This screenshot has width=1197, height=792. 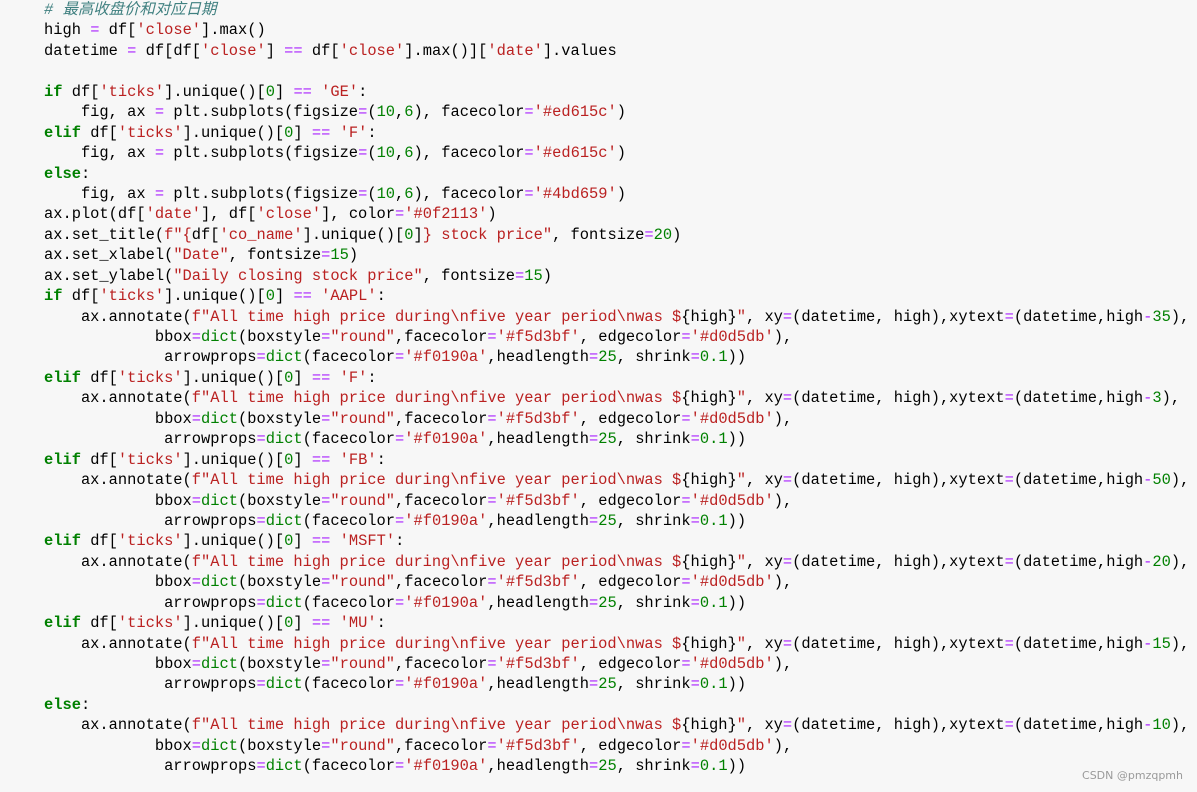 I want to click on code-token: 'close', so click(x=289, y=214).